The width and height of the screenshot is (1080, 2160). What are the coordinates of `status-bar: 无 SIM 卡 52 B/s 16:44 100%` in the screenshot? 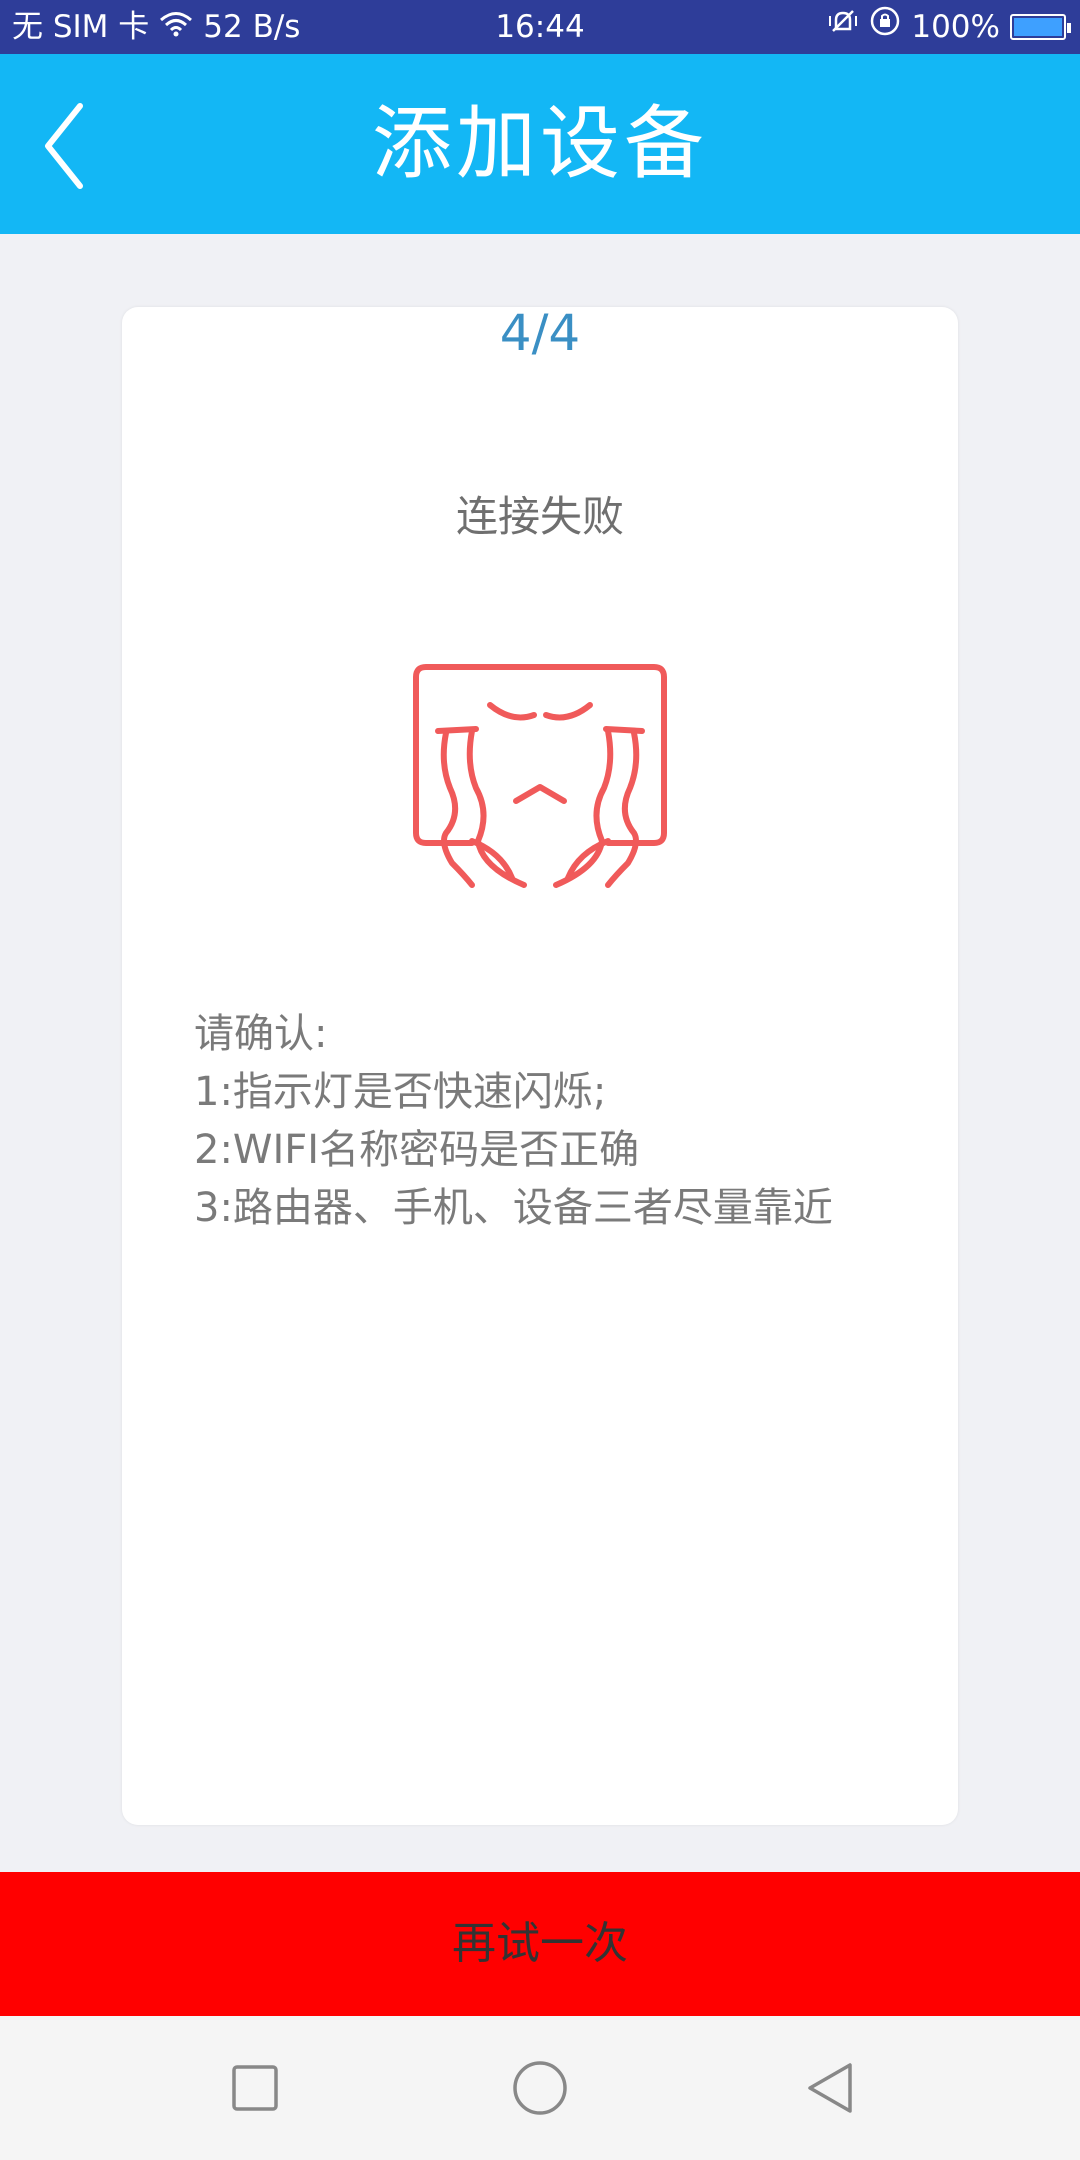 It's located at (540, 27).